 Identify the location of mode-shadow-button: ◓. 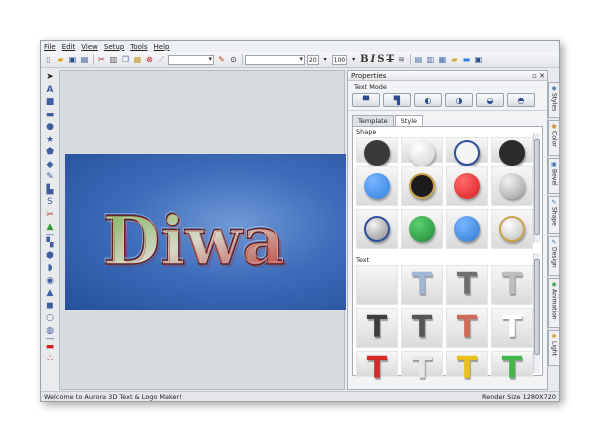
(521, 100).